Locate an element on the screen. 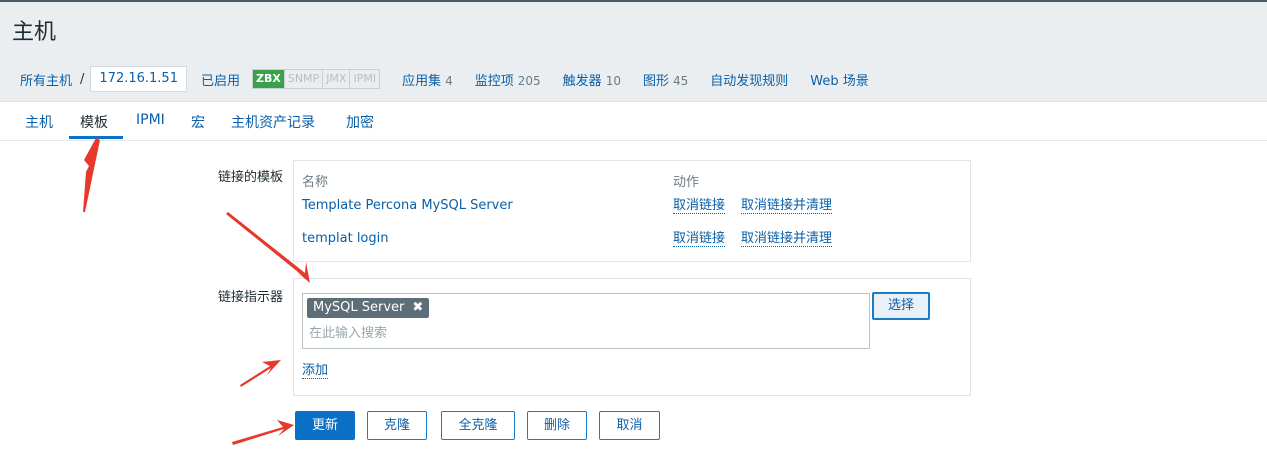 Image resolution: width=1267 pixels, height=462 pixels. availability-zbx: ZBX is located at coordinates (268, 79).